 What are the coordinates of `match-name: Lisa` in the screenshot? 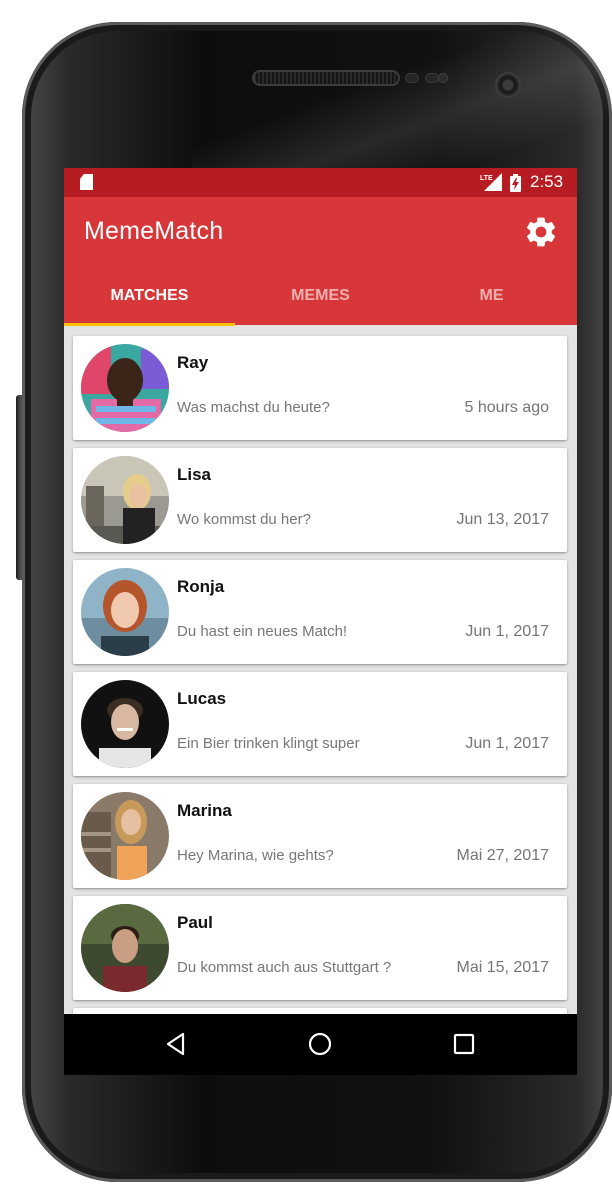 It's located at (194, 474).